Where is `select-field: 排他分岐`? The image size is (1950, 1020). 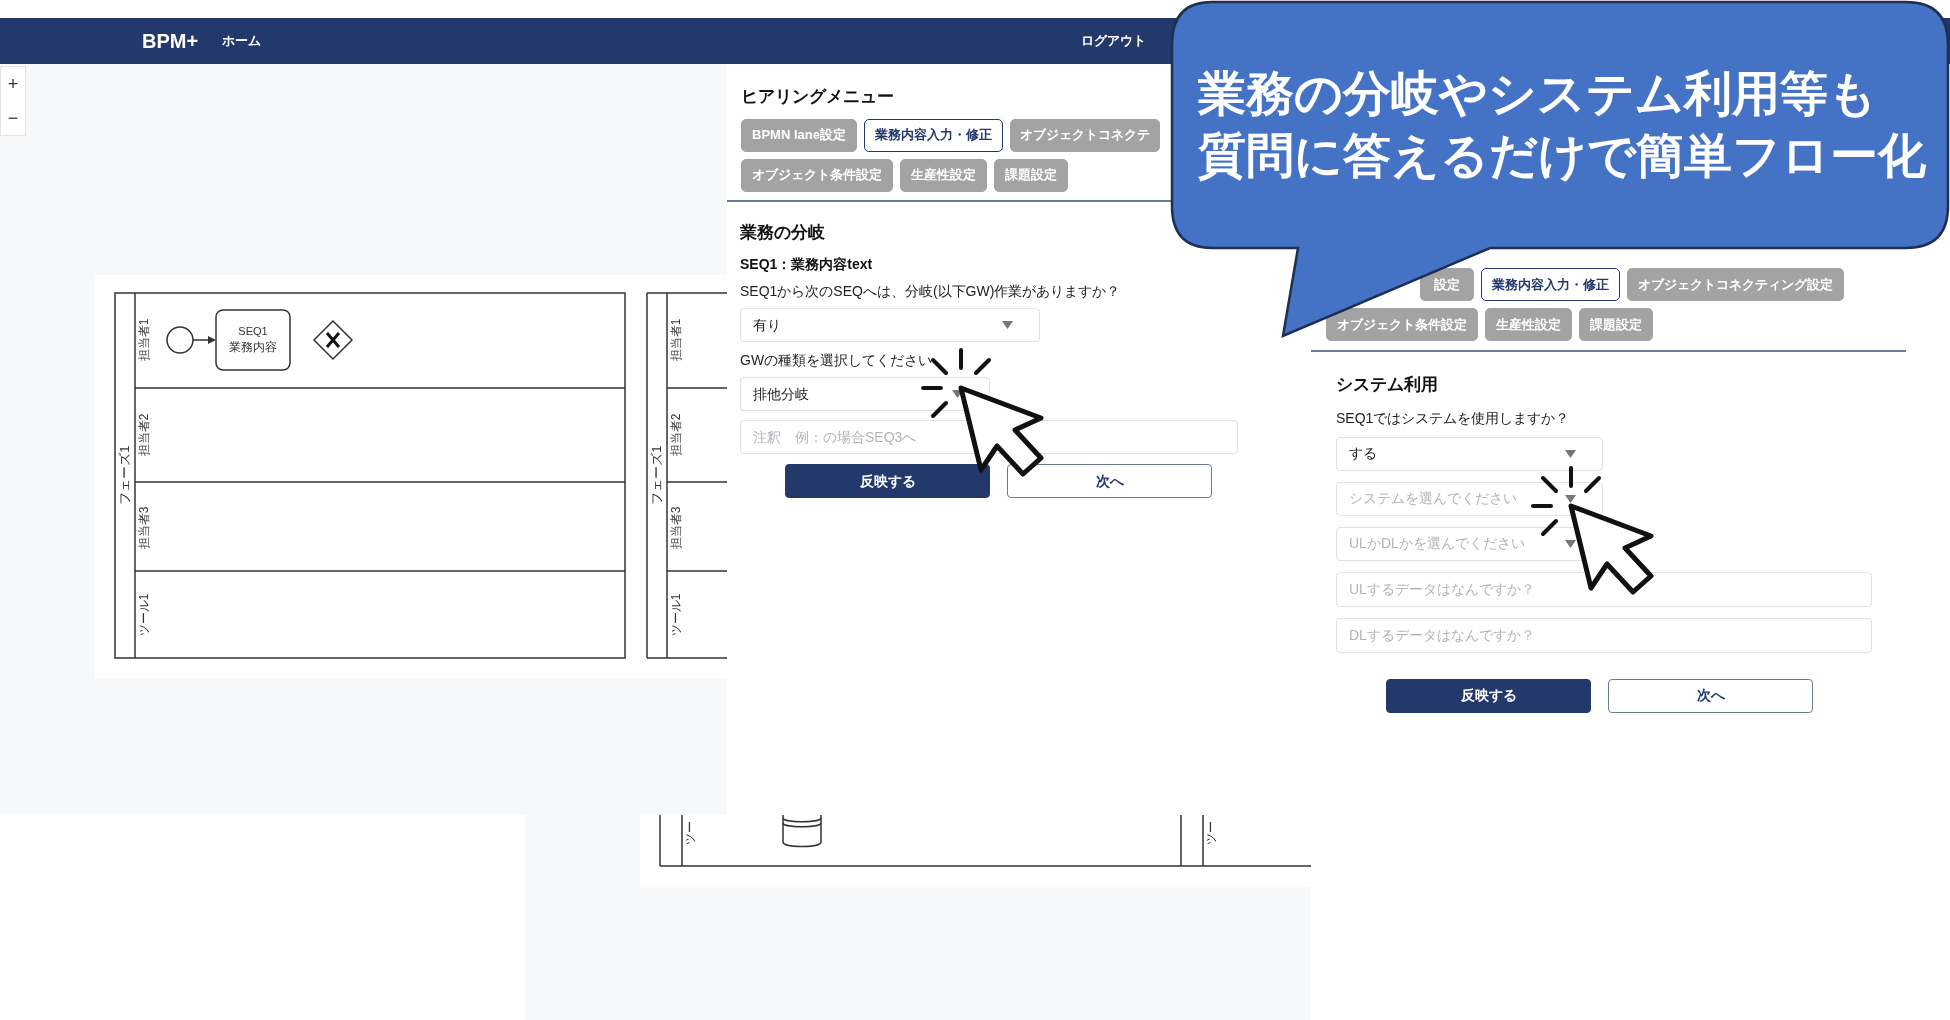 select-field: 排他分岐 is located at coordinates (865, 394).